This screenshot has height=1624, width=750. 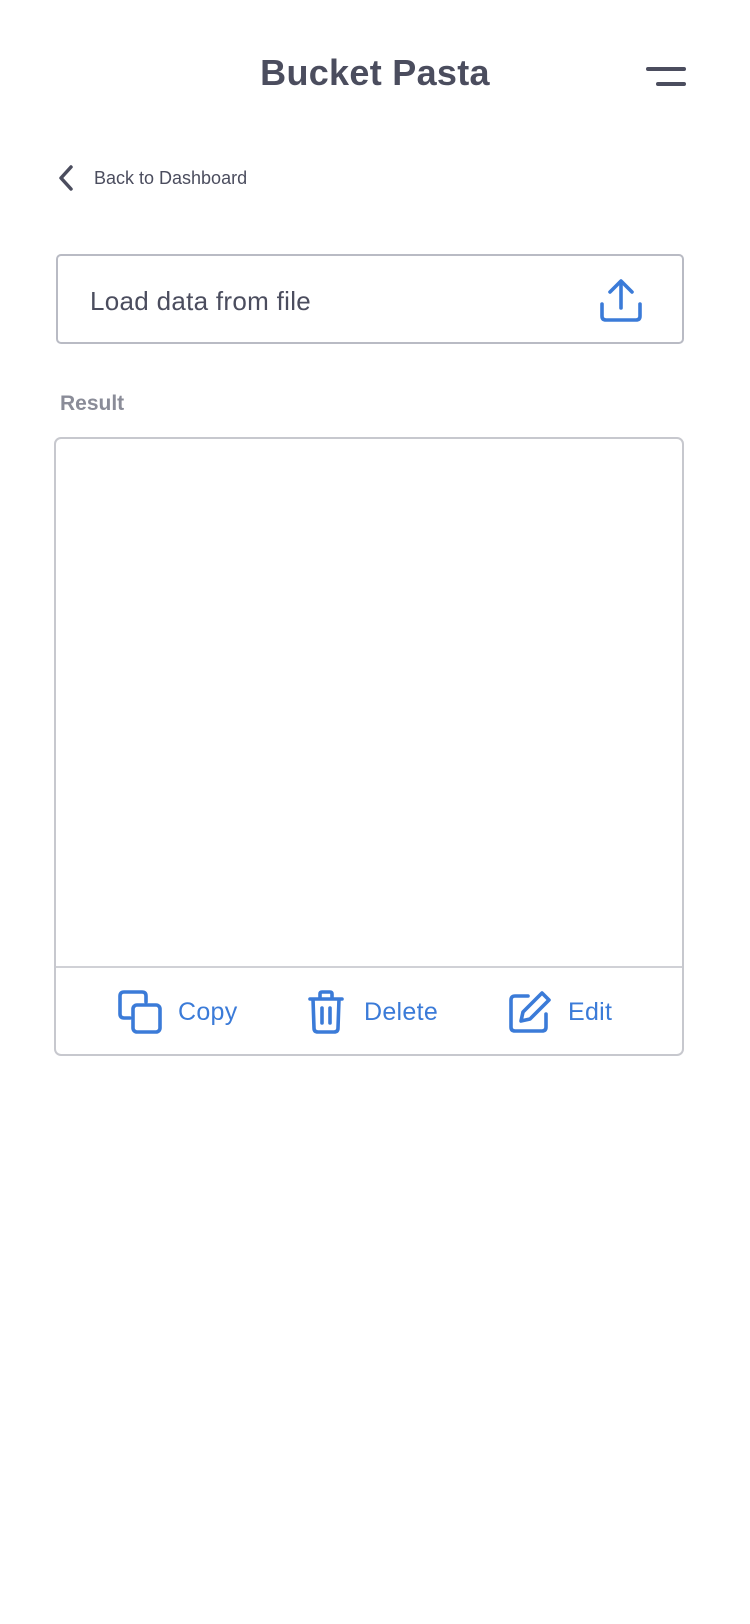 I want to click on back-to-dashboard-link: Back to Dashboard, so click(x=151, y=178).